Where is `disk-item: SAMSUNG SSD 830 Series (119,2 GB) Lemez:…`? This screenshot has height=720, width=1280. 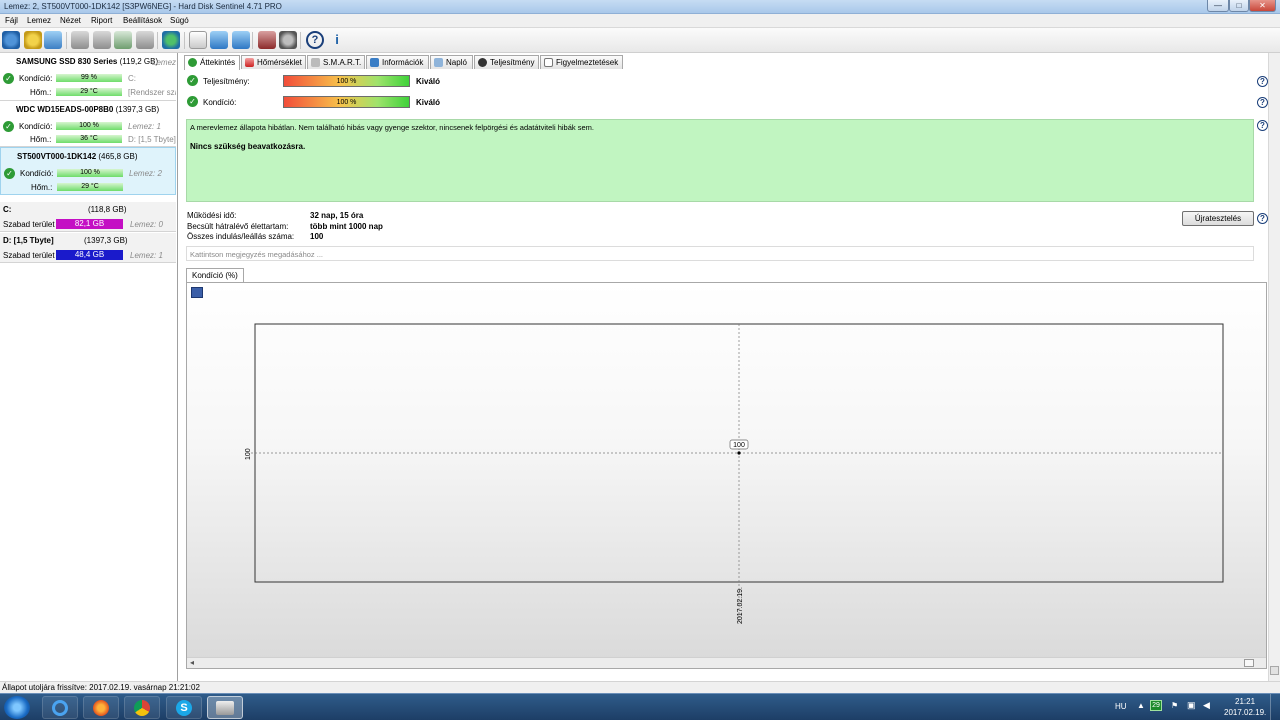
disk-item: SAMSUNG SSD 830 Series (119,2 GB) Lemez:… is located at coordinates (88, 77).